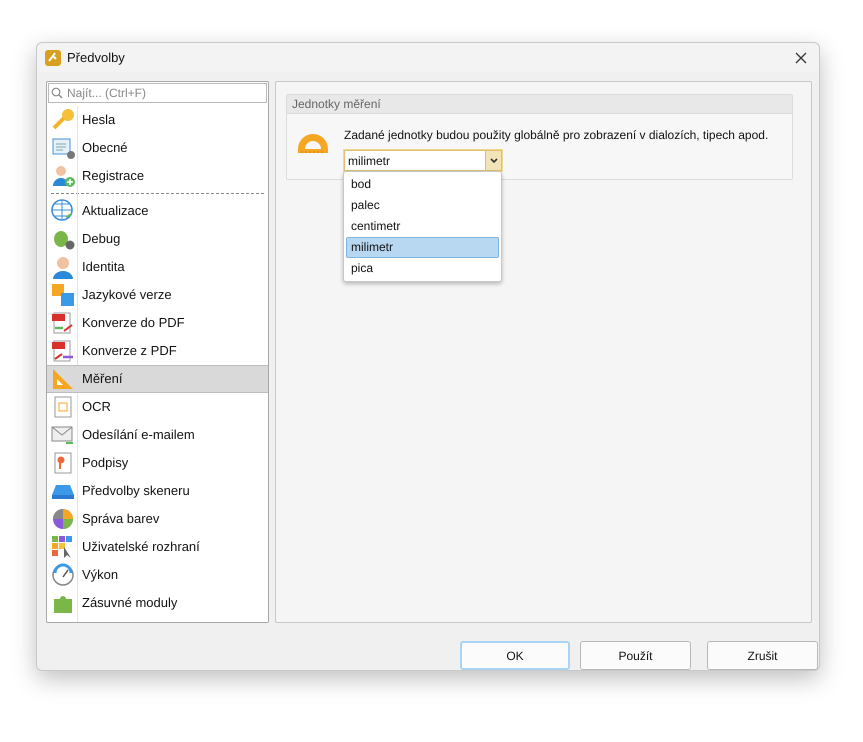 This screenshot has width=863, height=742. I want to click on sidebar-item: Odesílání e-mailem, so click(157, 435).